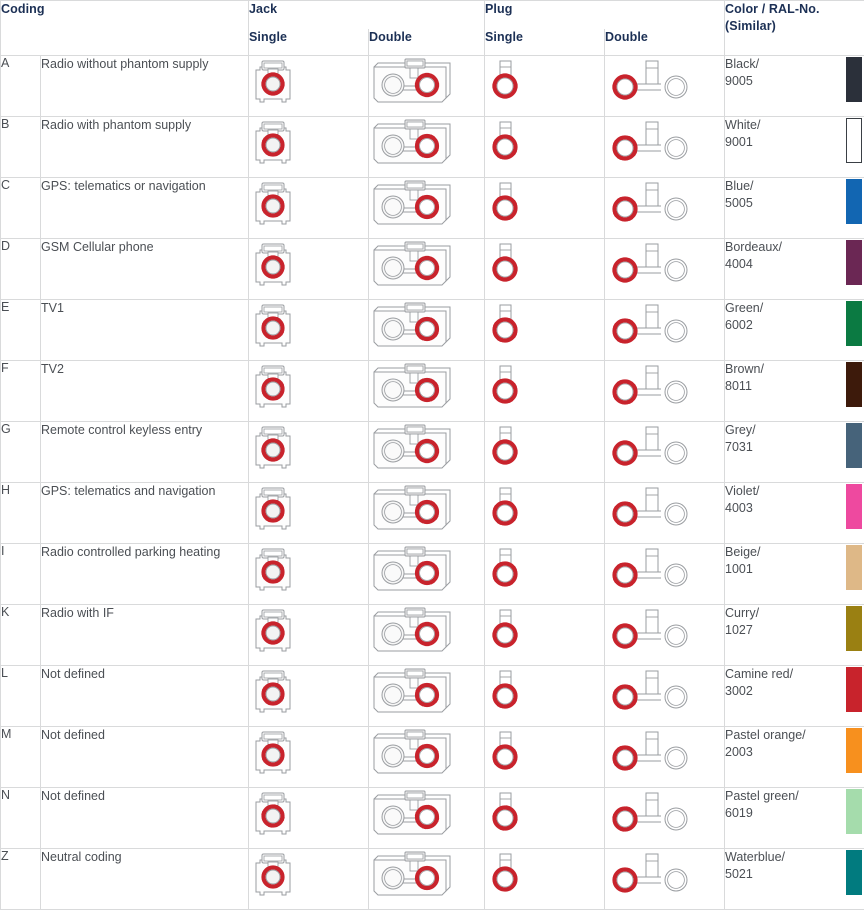 The width and height of the screenshot is (864, 921). I want to click on color-name: Grey/, so click(740, 430).